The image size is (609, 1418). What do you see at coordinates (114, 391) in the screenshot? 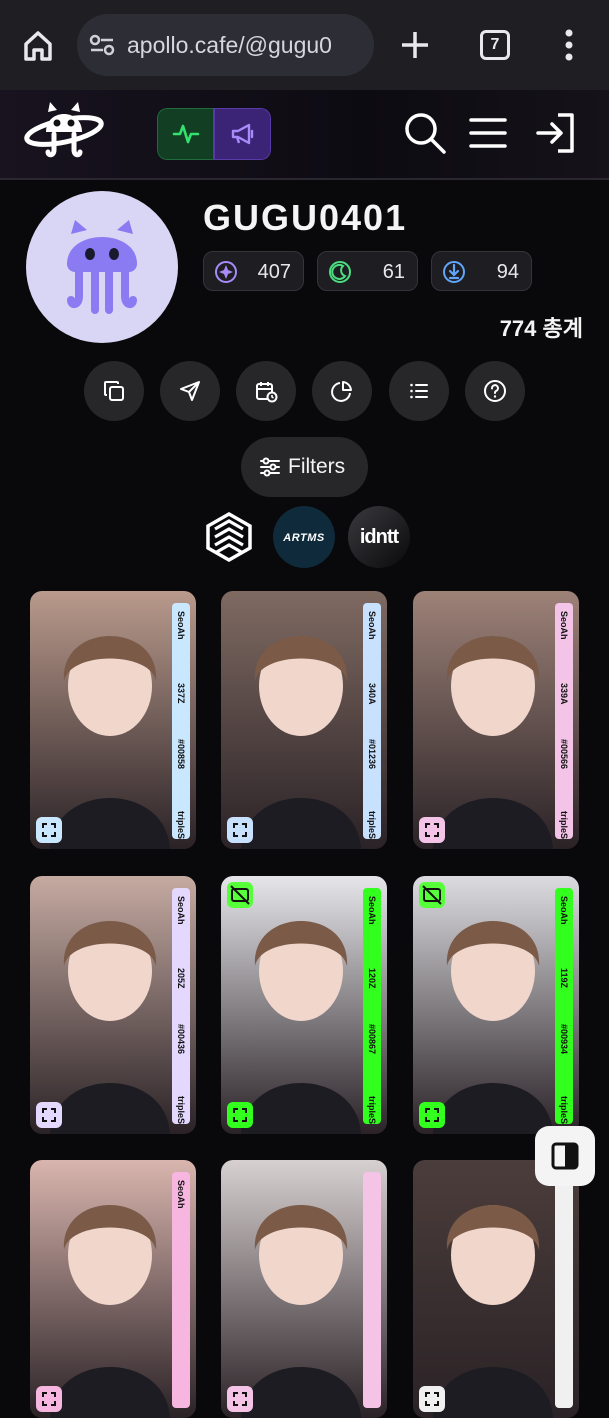
I see `copy-address-button` at bounding box center [114, 391].